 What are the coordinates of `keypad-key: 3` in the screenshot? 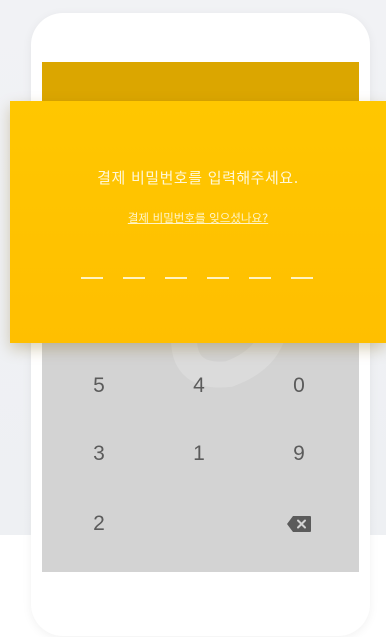 It's located at (99, 454).